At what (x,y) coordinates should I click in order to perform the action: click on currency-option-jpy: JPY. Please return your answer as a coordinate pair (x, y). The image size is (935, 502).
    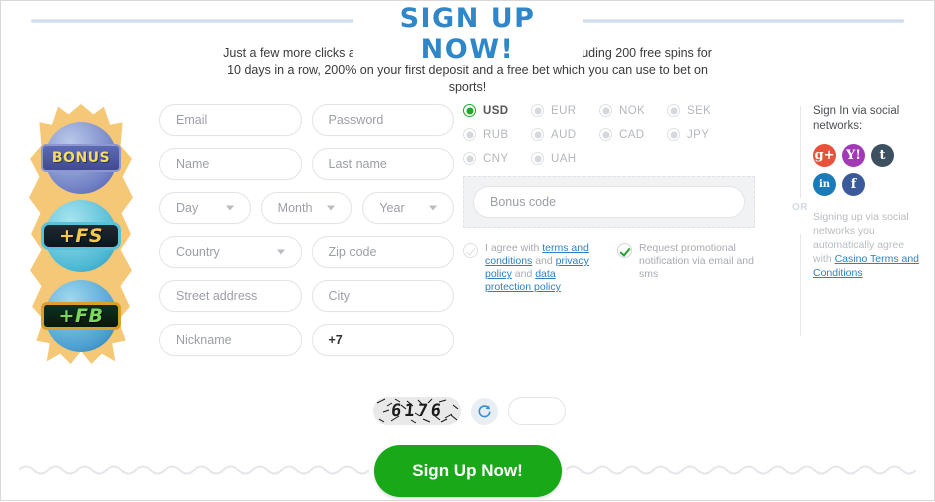
    Looking at the image, I should click on (701, 134).